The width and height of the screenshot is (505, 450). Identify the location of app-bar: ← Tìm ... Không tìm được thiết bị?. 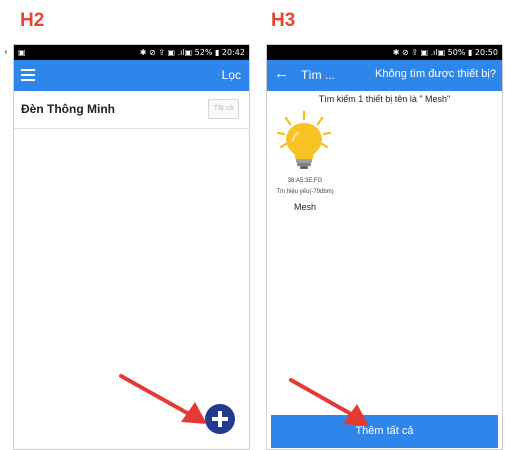
(384, 75).